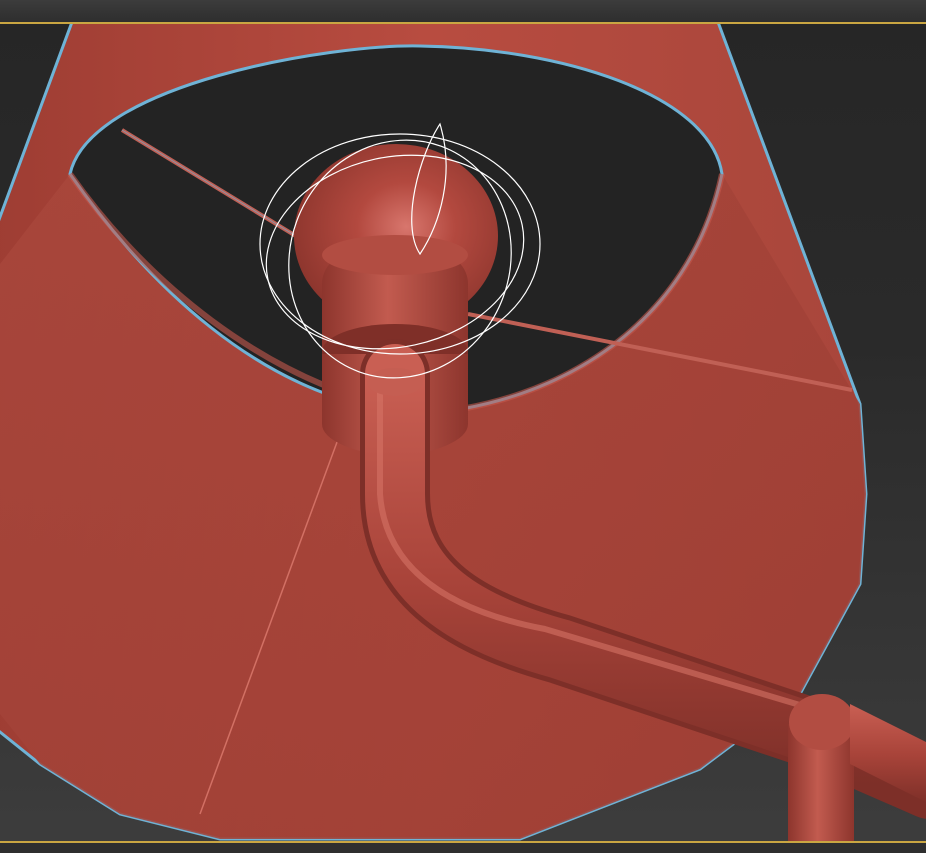 This screenshot has width=926, height=853. Describe the element at coordinates (463, 11) in the screenshot. I see `viewport-top-bar` at that location.